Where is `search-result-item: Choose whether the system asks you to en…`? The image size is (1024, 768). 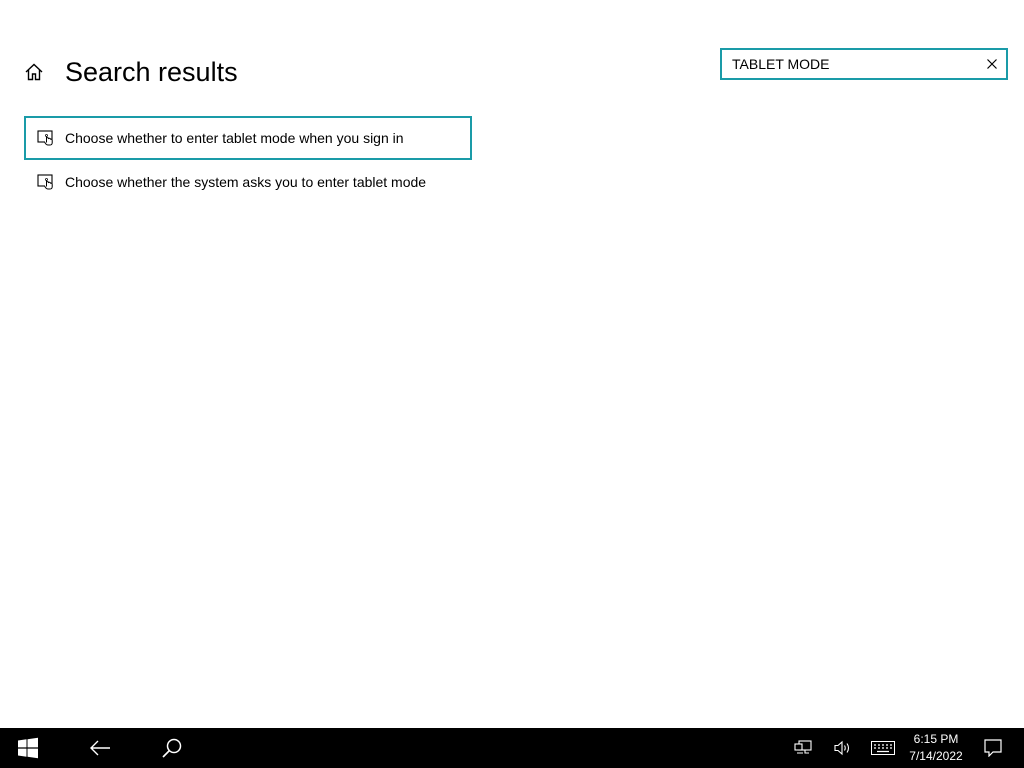 search-result-item: Choose whether the system asks you to en… is located at coordinates (248, 182).